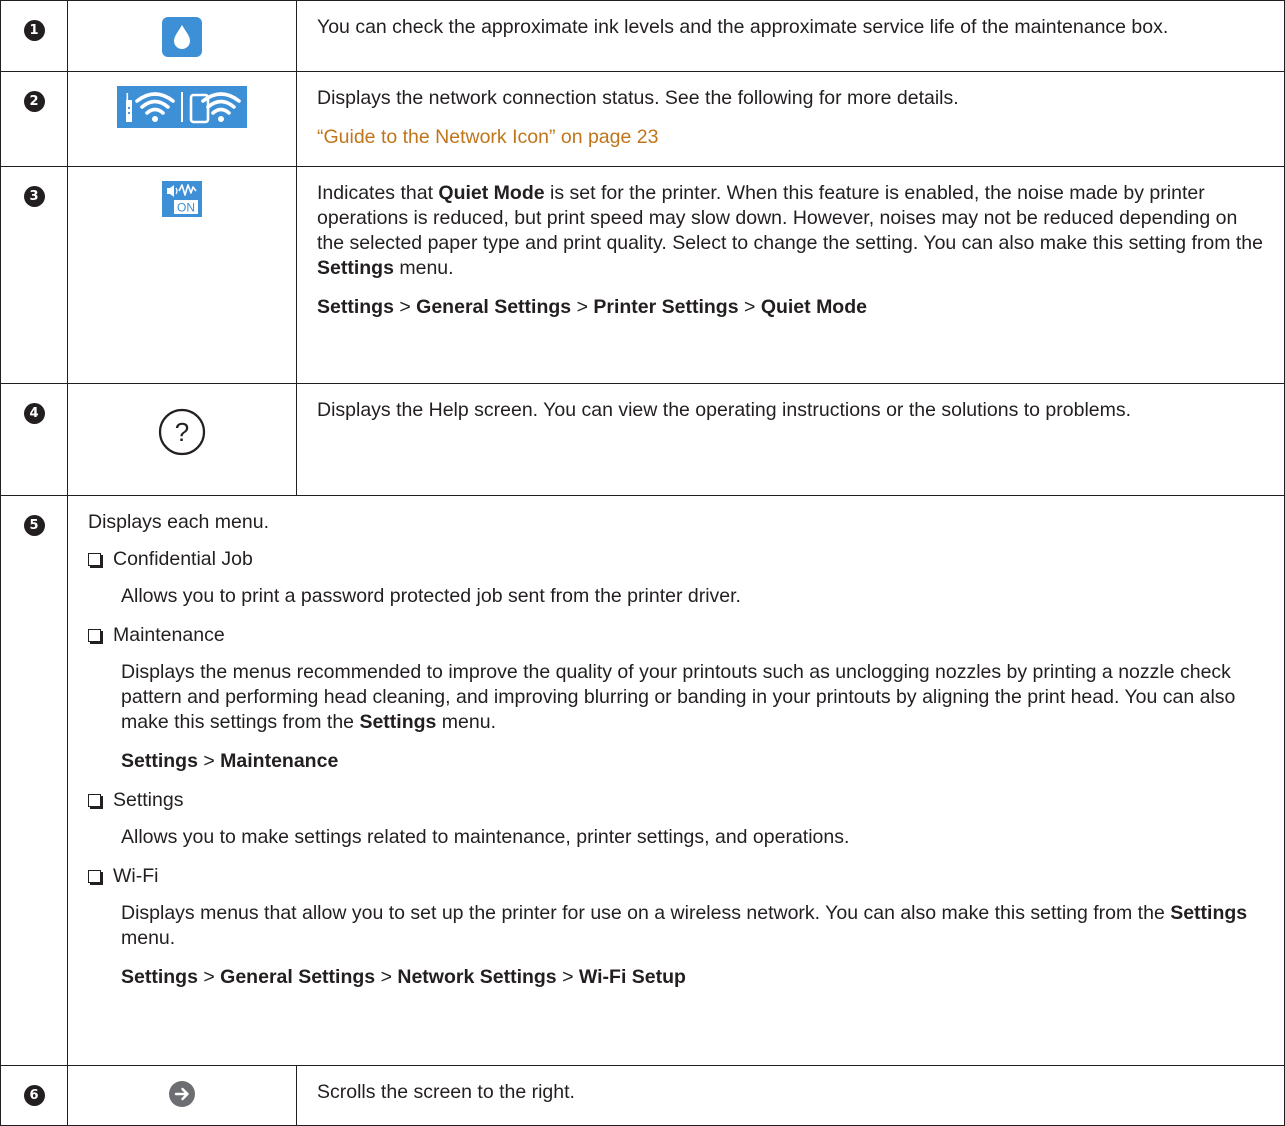 The image size is (1285, 1126). I want to click on callout-number: 5, so click(34, 525).